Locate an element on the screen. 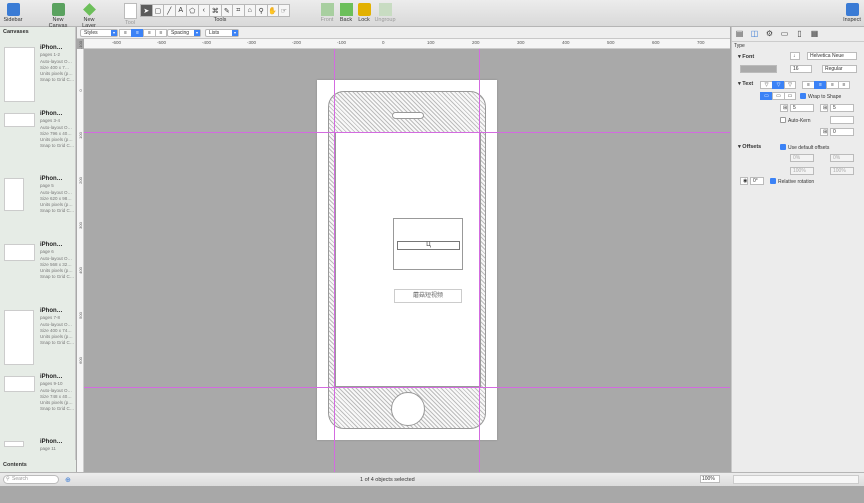  text-tool-icon: A is located at coordinates (180, 10).